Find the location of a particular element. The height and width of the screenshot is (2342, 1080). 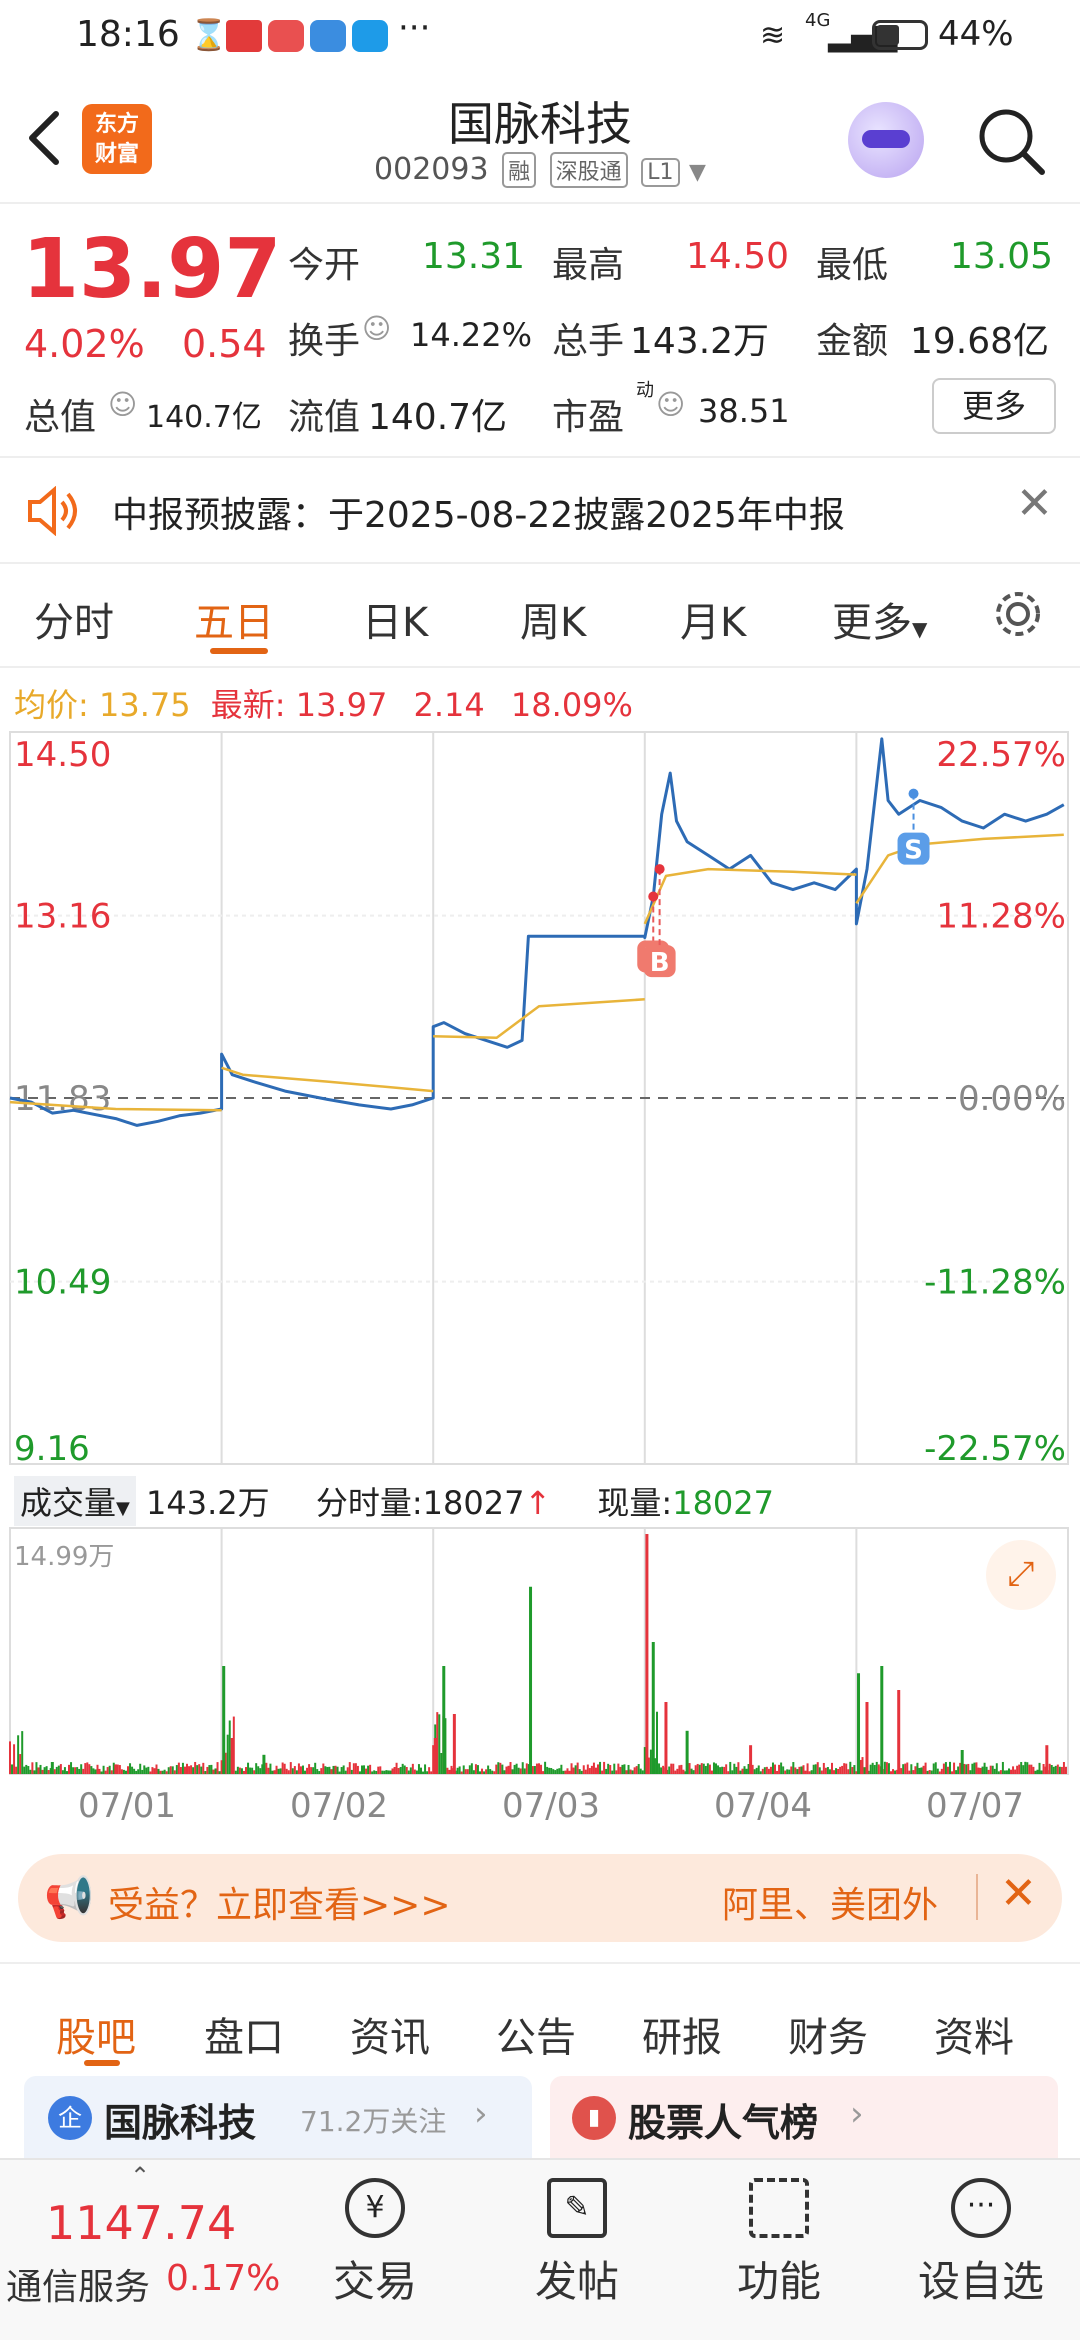

tab-pankou: 盘口 is located at coordinates (244, 2034).